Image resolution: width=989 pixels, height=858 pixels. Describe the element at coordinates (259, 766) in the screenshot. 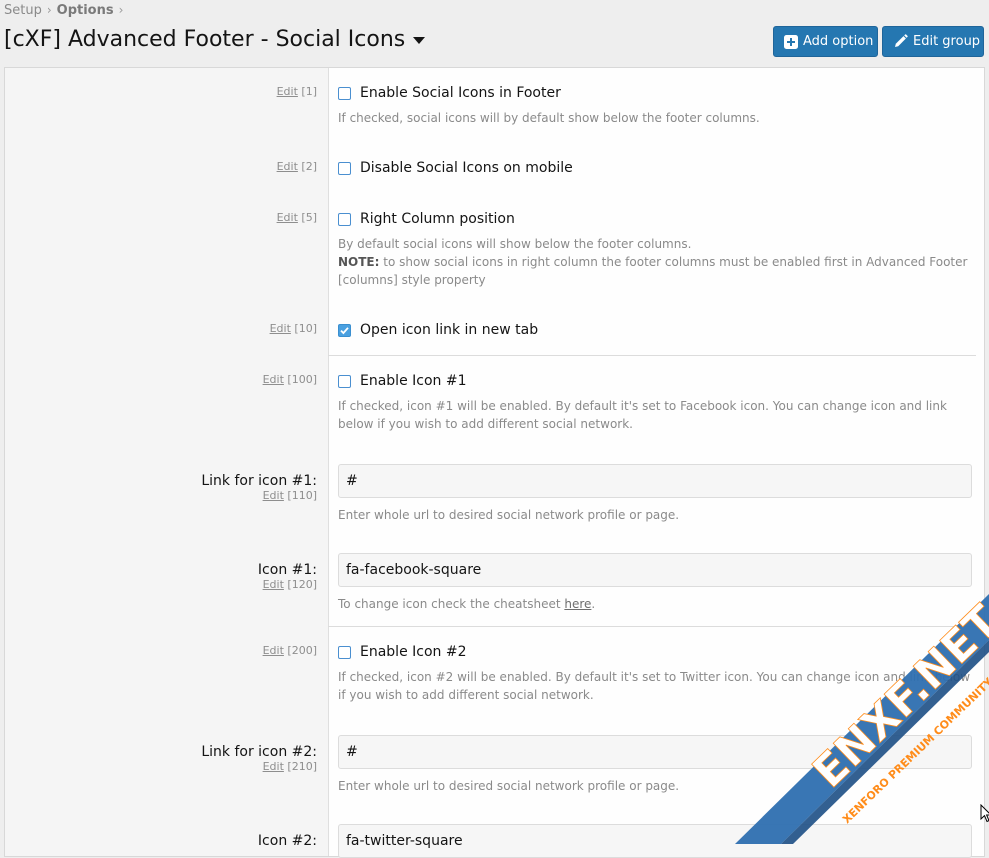

I see `edit-line: Edit [210]` at that location.